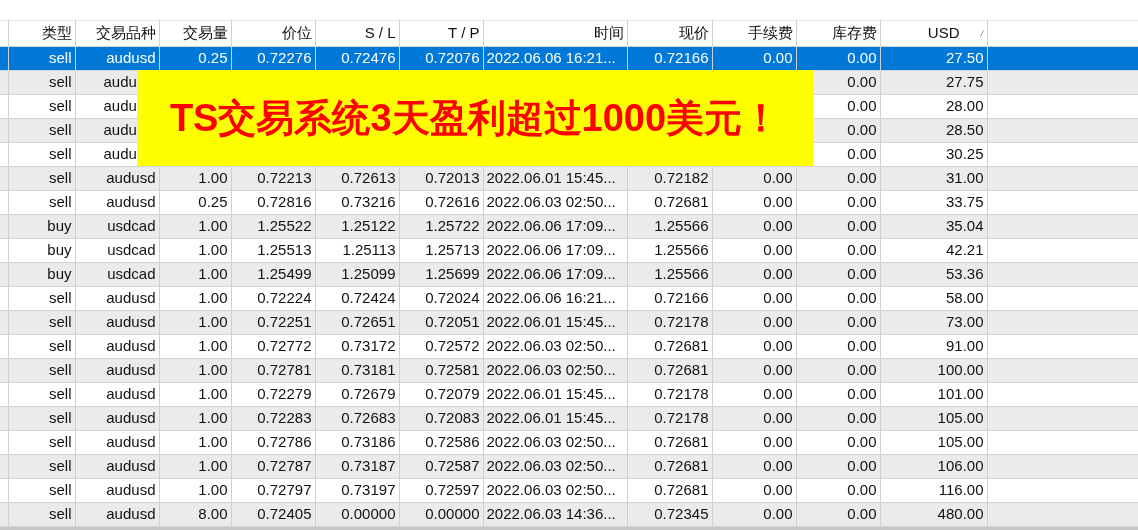 The height and width of the screenshot is (530, 1138). What do you see at coordinates (838, 33) in the screenshot?
I see `column-header: 库存费` at bounding box center [838, 33].